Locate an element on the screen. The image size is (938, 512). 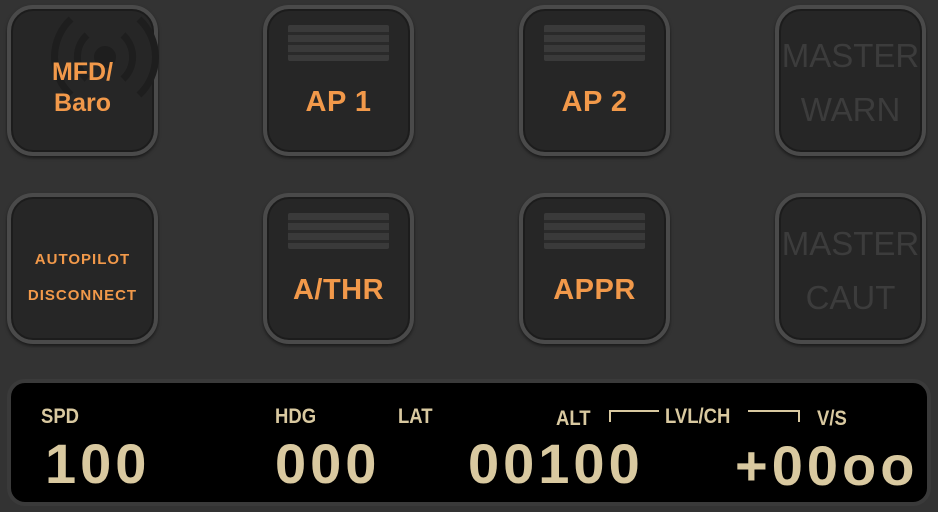
master-warn-label: MASTER WARN is located at coordinates (850, 83).